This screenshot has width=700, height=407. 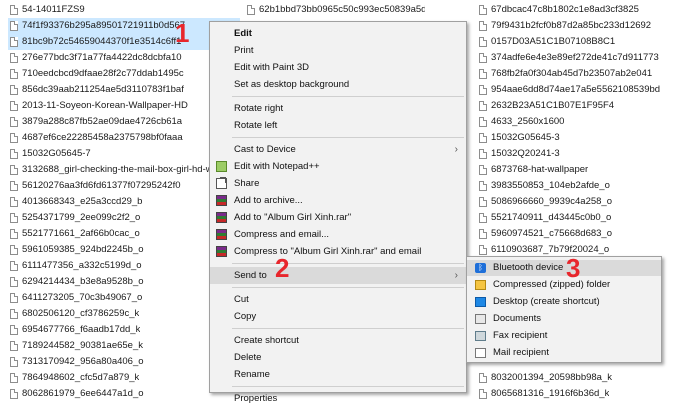 What do you see at coordinates (587, 90) in the screenshot?
I see `file-item: 954aae6dd8d74ae17a5e5562108539bd` at bounding box center [587, 90].